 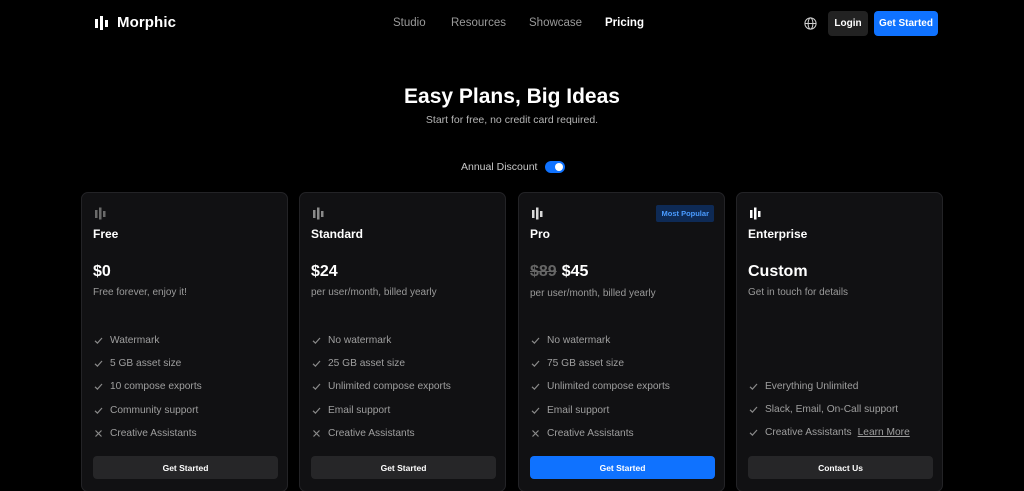 What do you see at coordinates (512, 120) in the screenshot?
I see `page-subtitle: Start for free, no credit card required.` at bounding box center [512, 120].